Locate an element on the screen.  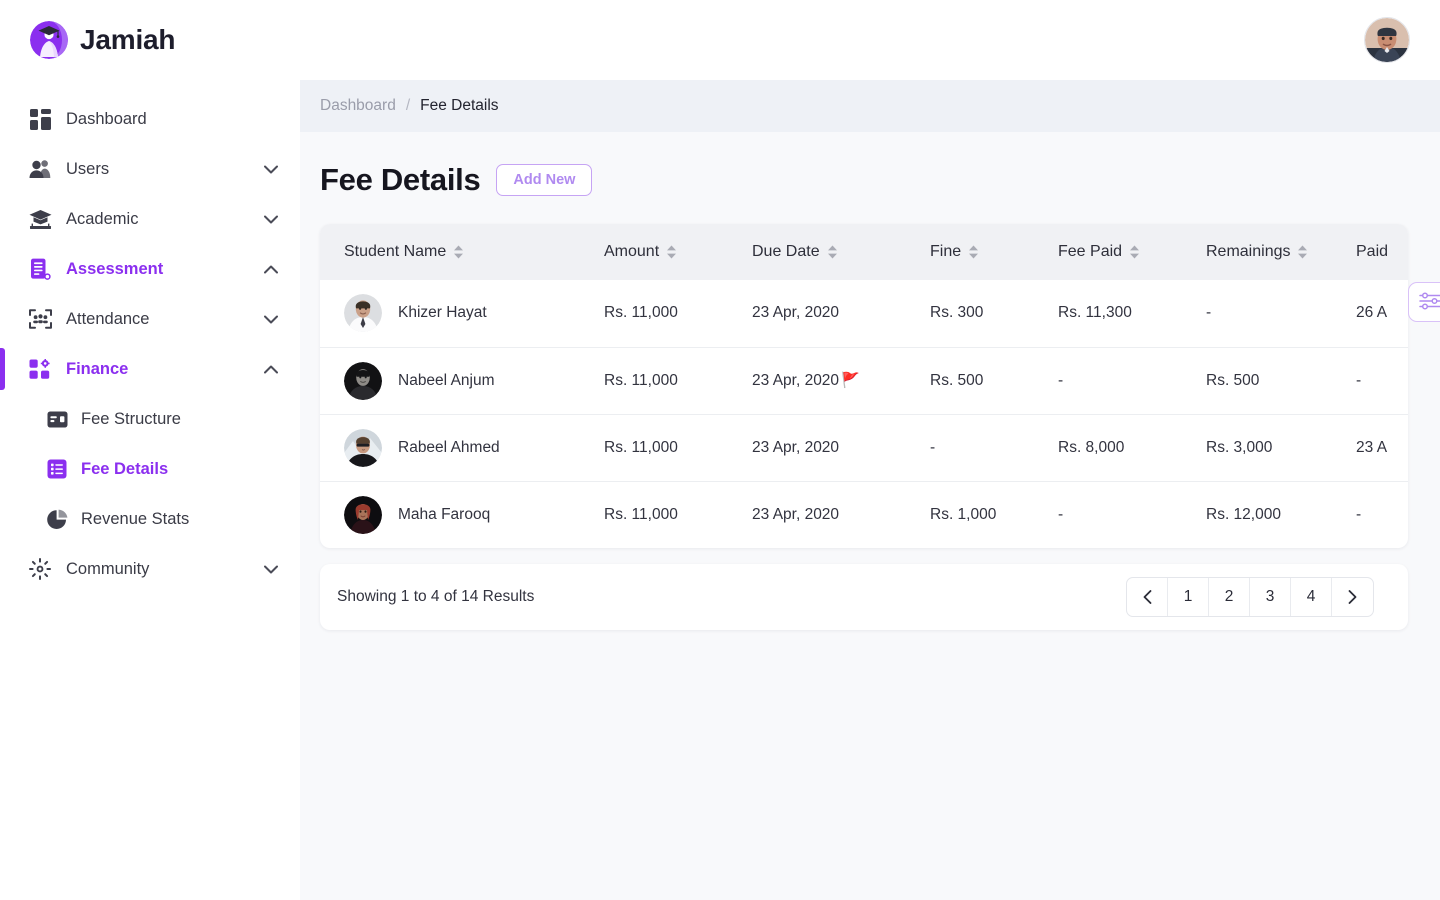
sidebar-item-attendance: Attendance is located at coordinates (150, 319).